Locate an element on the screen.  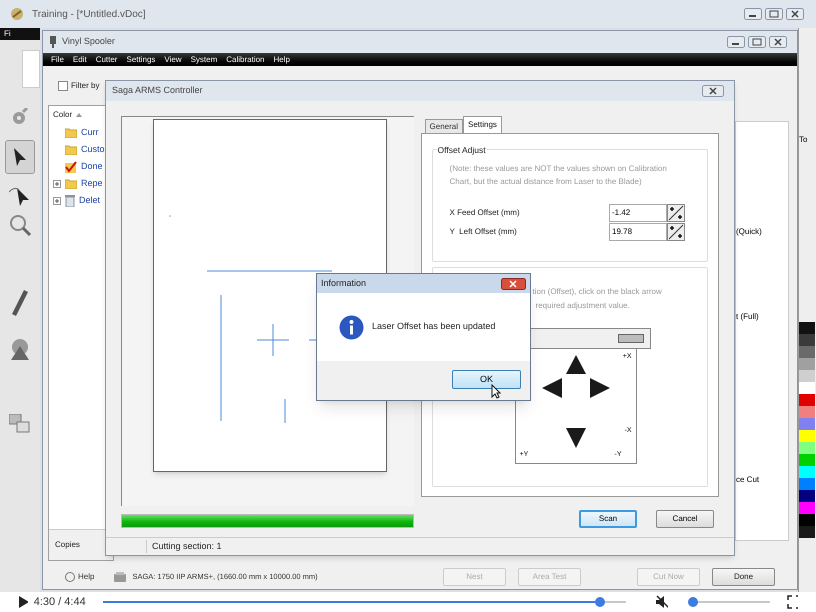
document-thumbnail is located at coordinates (31, 69).